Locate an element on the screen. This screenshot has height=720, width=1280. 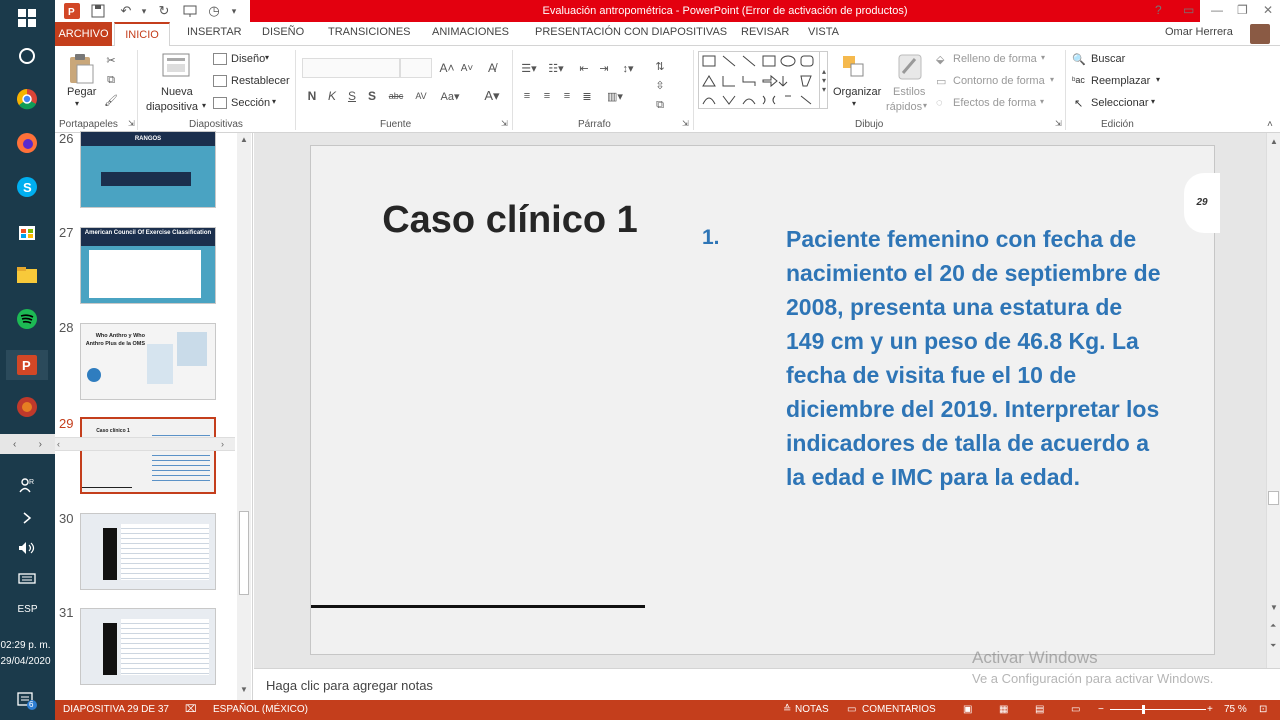
previous-slide-icon: ⏶ is located at coordinates (1273, 626).